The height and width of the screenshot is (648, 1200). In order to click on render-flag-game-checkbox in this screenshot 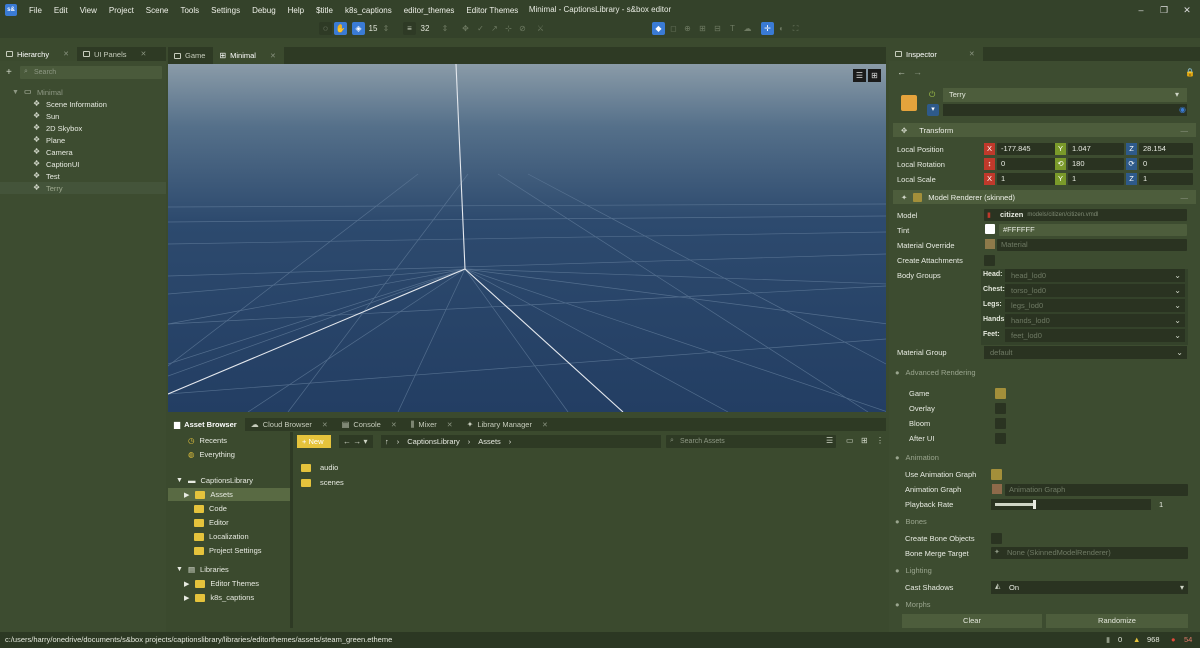, I will do `click(1000, 393)`.